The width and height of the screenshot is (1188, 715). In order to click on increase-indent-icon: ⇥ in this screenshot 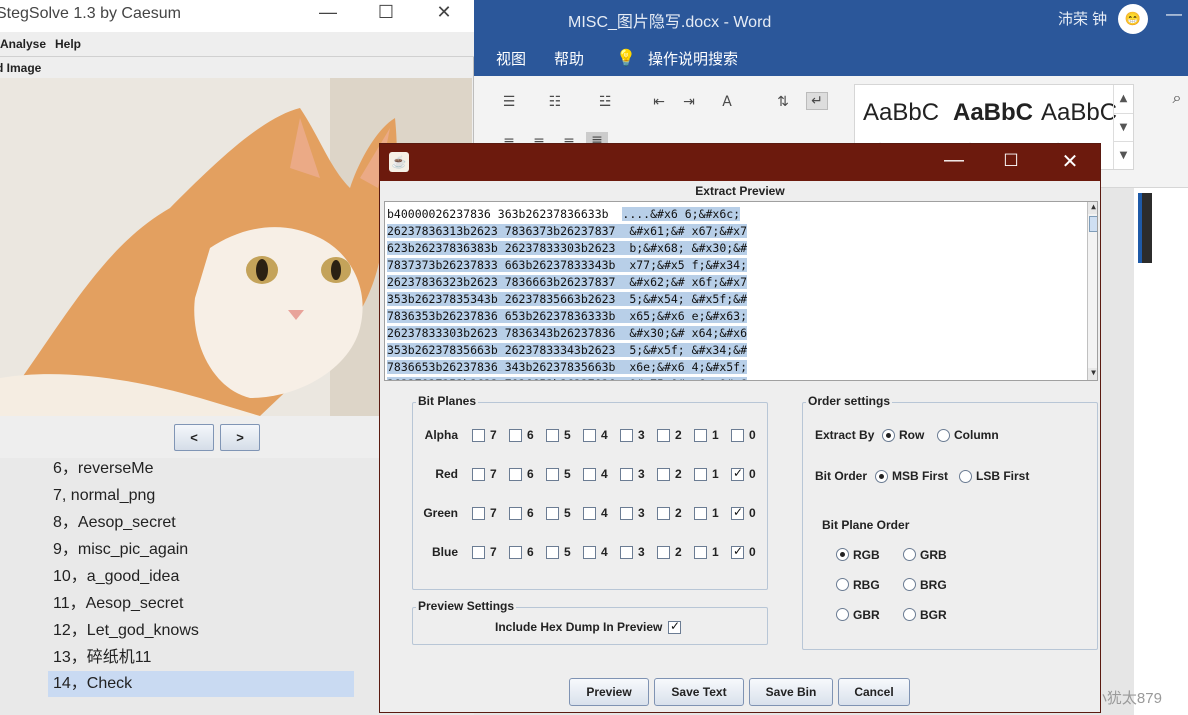, I will do `click(689, 103)`.